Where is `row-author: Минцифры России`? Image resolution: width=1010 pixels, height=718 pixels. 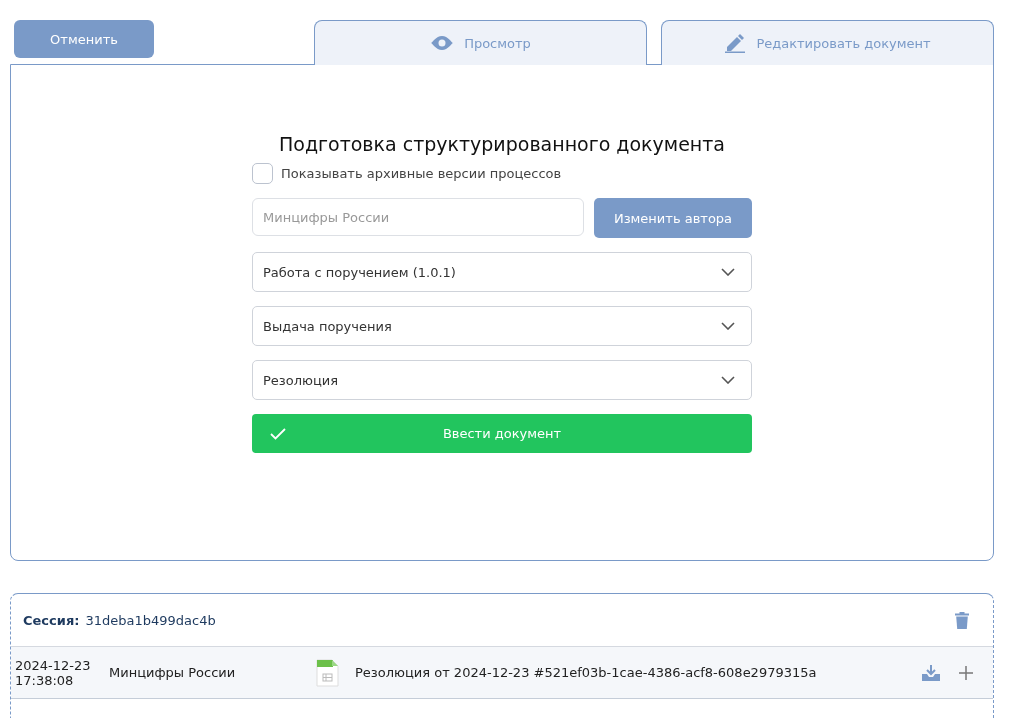 row-author: Минцифры России is located at coordinates (173, 672).